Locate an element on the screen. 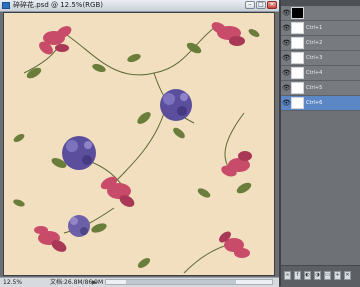 The image size is (360, 287). window-title: 碎碎花.psd @ 12.5%(RGB) is located at coordinates (58, 5).